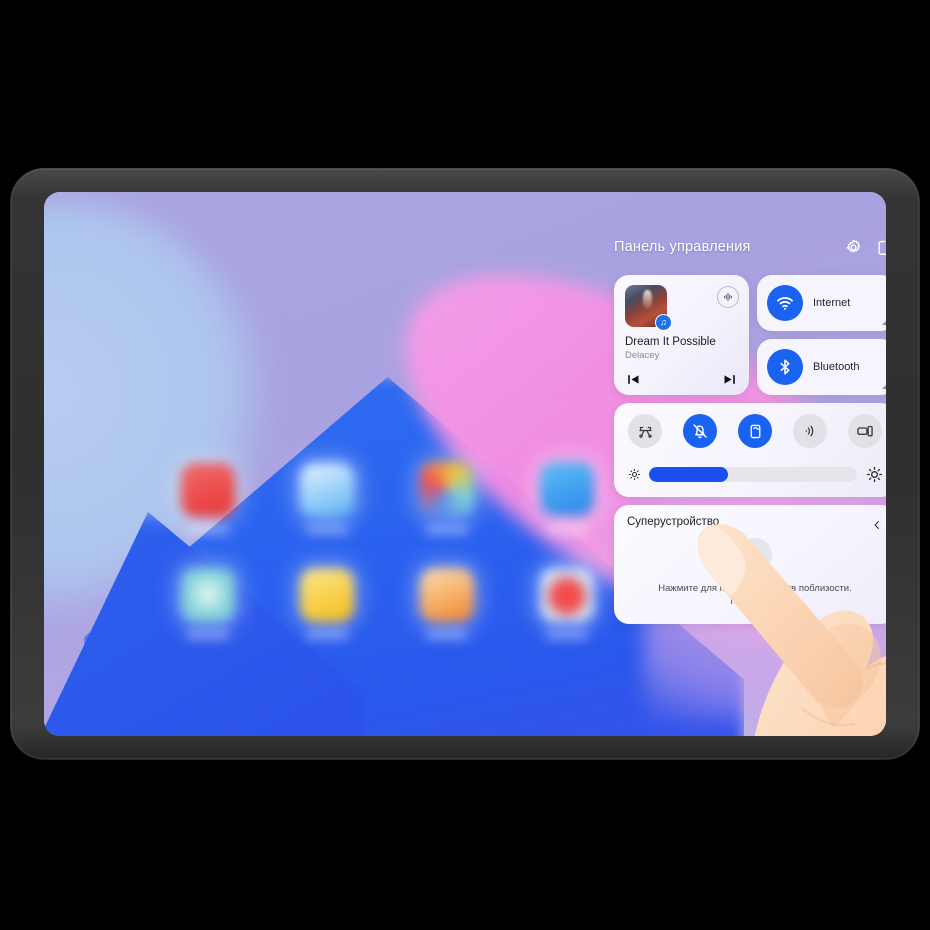  I want to click on internet-card: Internet, so click(821, 303).